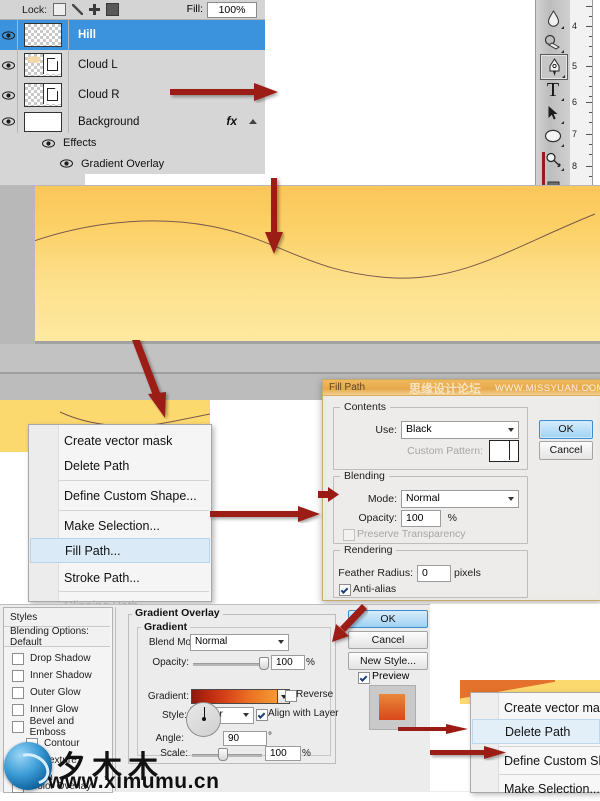 This screenshot has height=801, width=600. What do you see at coordinates (513, 450) in the screenshot?
I see `custom-pattern-dropdown` at bounding box center [513, 450].